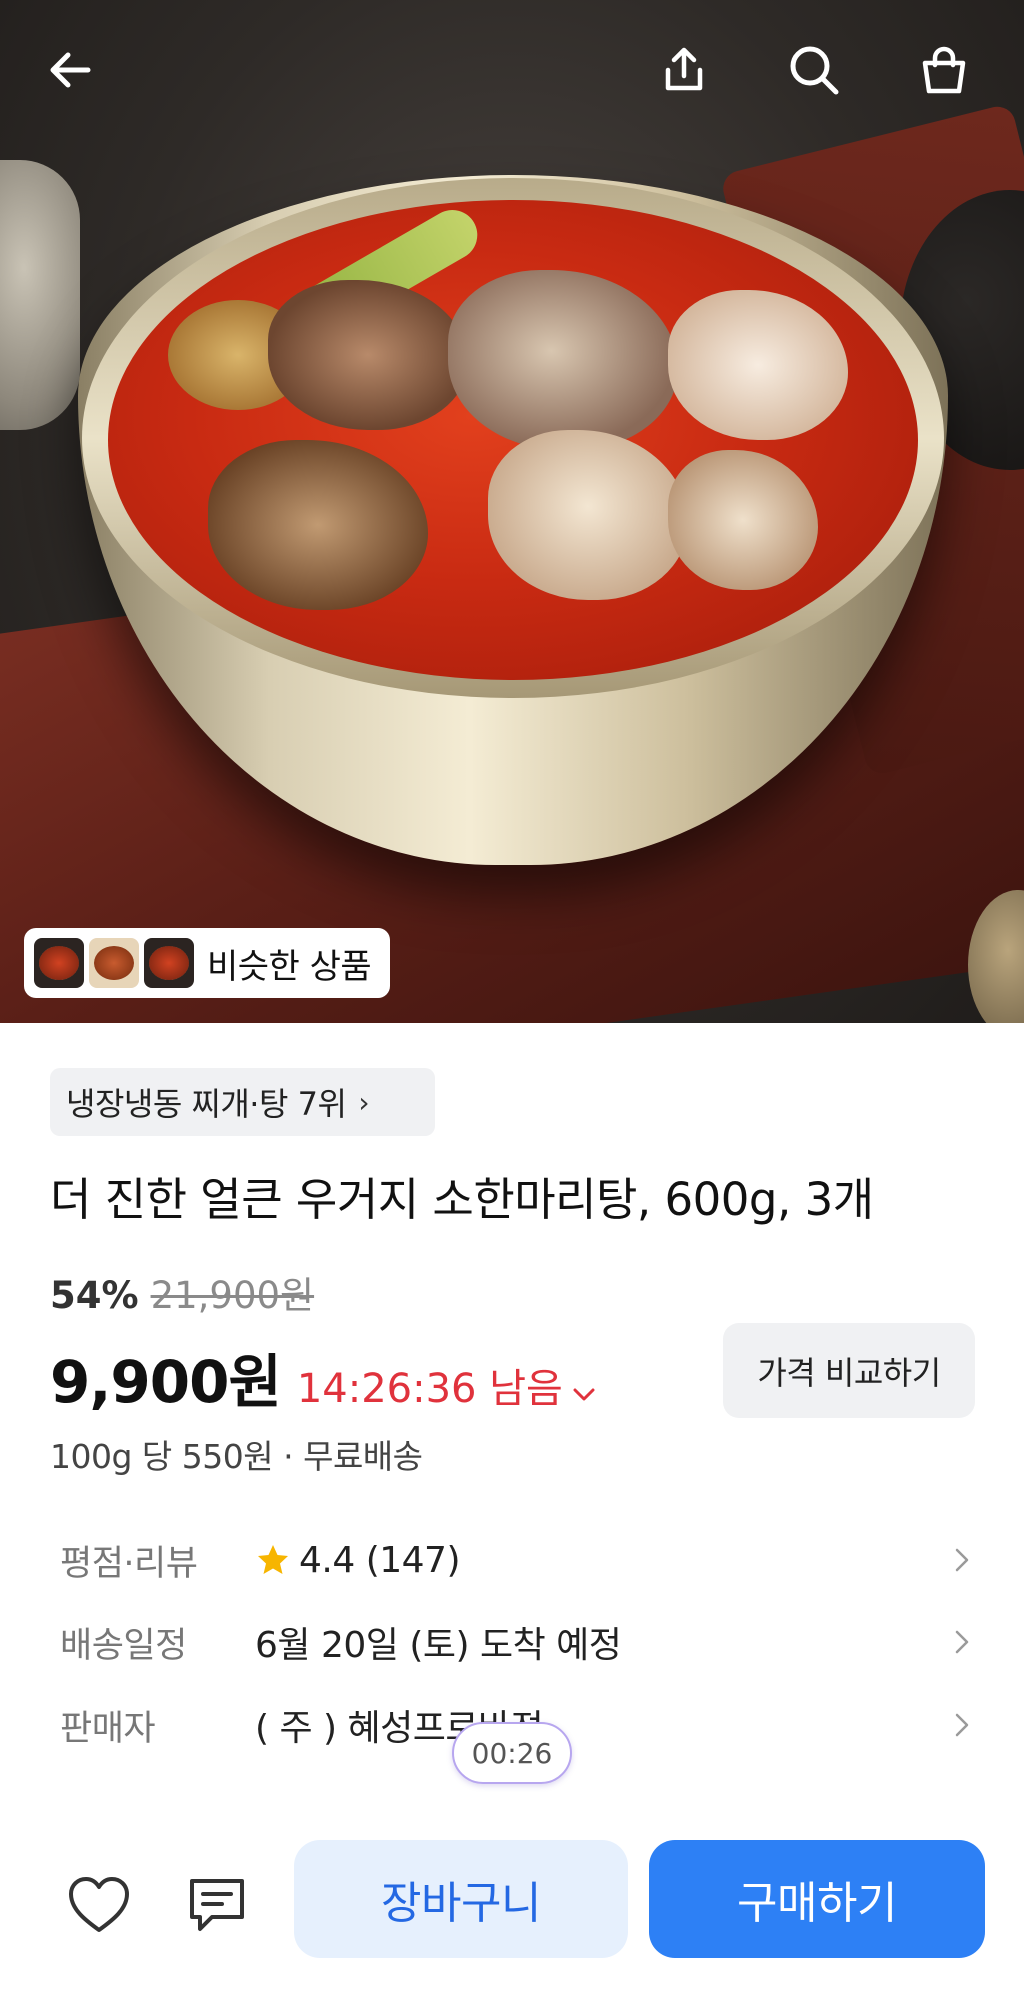 This screenshot has width=1024, height=2008. What do you see at coordinates (94, 1295) in the screenshot?
I see `discount-rate: 54%` at bounding box center [94, 1295].